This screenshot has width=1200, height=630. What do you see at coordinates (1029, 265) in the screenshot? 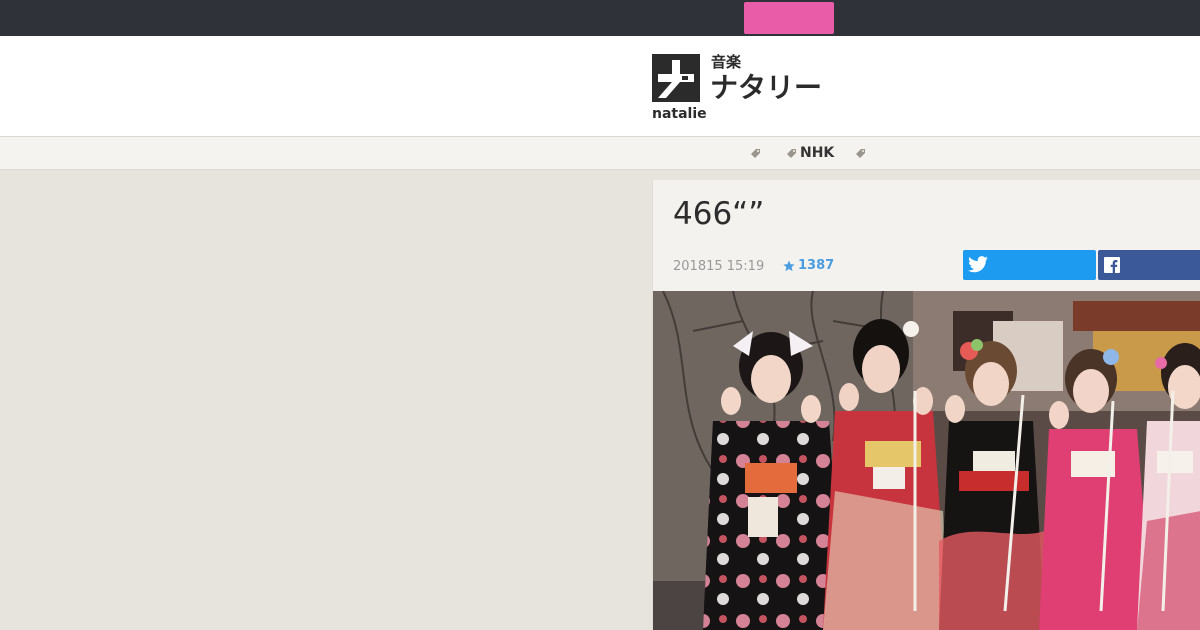
I see `twitter-share-button` at bounding box center [1029, 265].